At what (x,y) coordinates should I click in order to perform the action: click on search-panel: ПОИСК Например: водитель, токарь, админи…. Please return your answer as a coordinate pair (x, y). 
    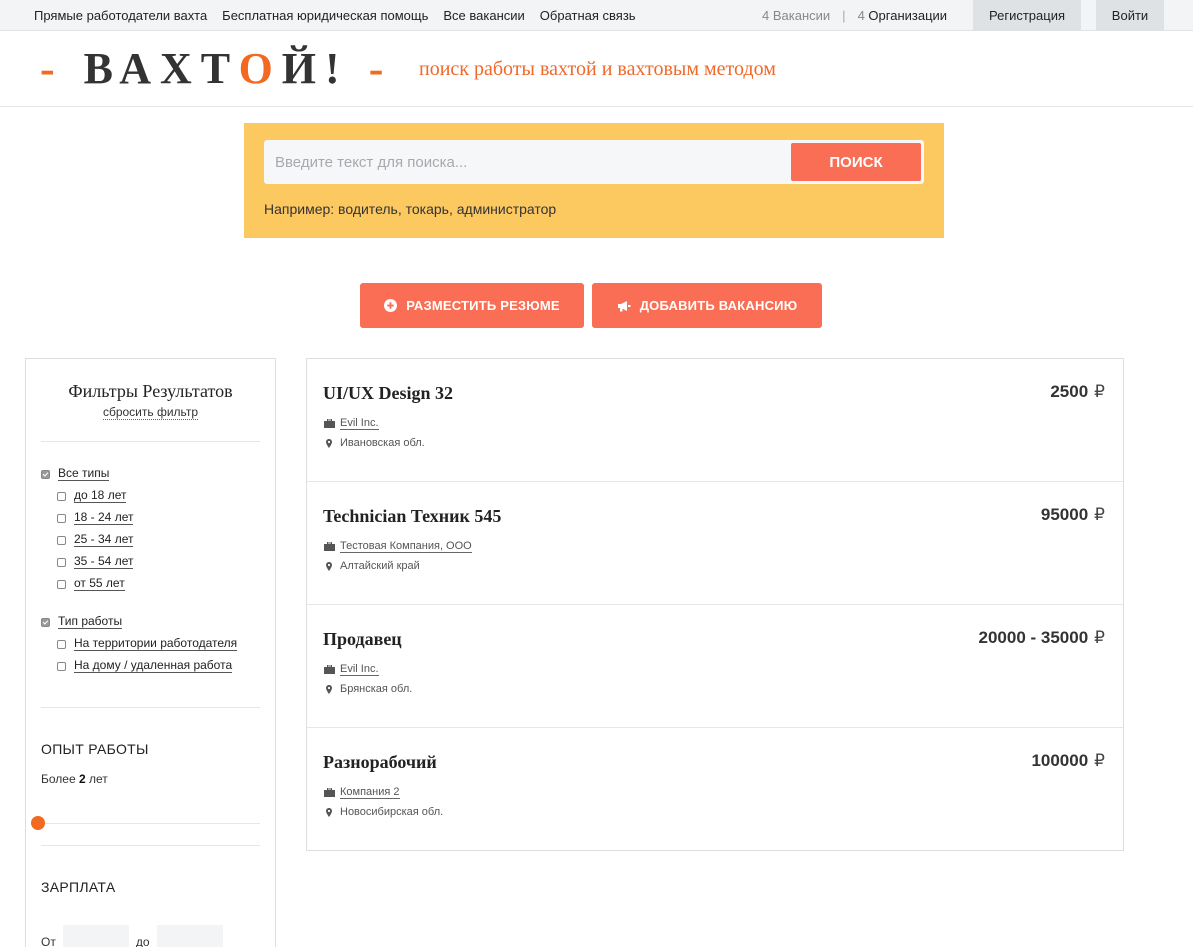
    Looking at the image, I should click on (594, 180).